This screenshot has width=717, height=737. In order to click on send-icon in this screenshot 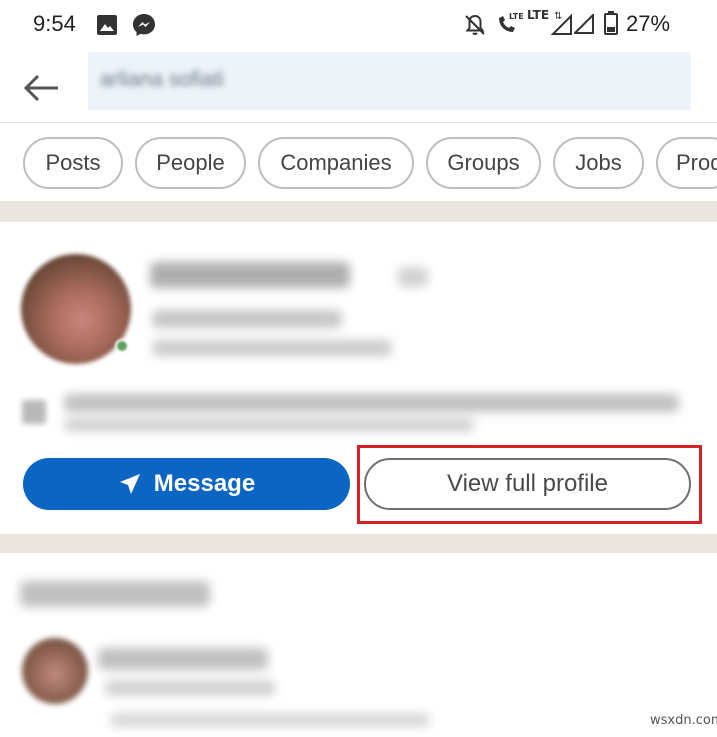, I will do `click(129, 484)`.